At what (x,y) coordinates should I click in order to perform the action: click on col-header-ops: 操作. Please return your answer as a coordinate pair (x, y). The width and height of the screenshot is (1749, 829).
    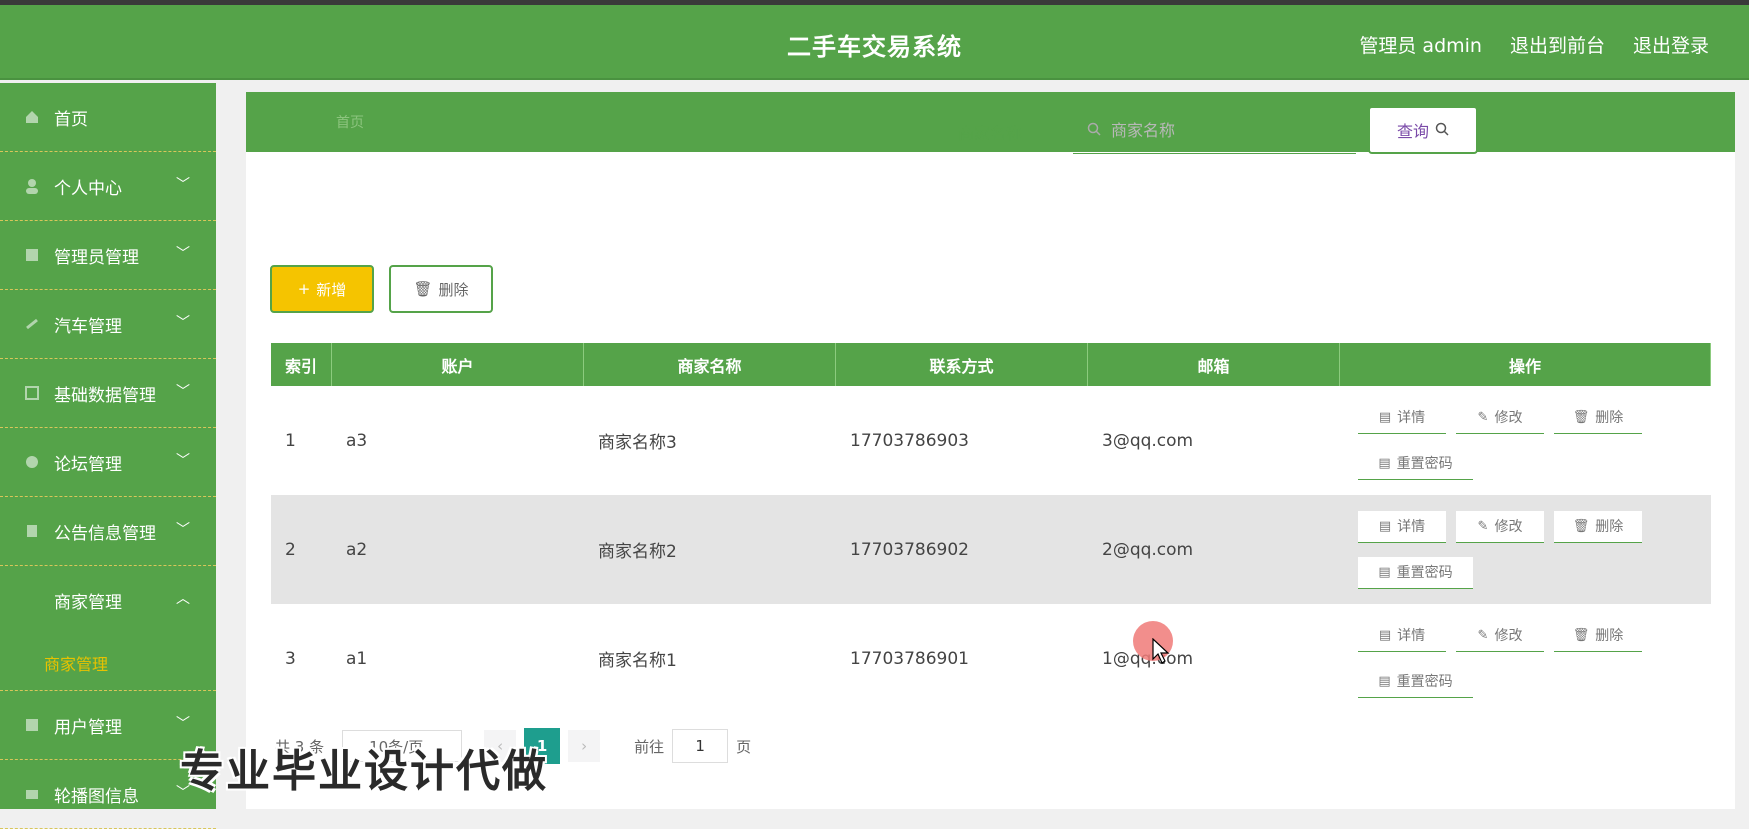
    Looking at the image, I should click on (1525, 364).